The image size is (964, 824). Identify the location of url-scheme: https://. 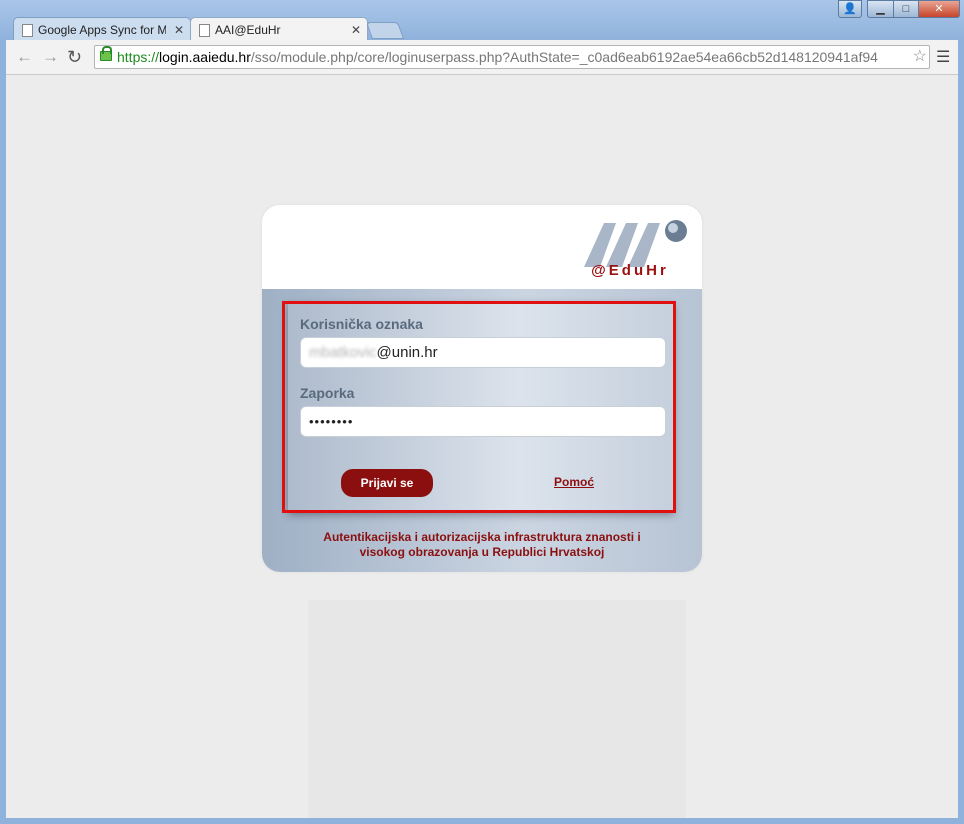
(138, 57).